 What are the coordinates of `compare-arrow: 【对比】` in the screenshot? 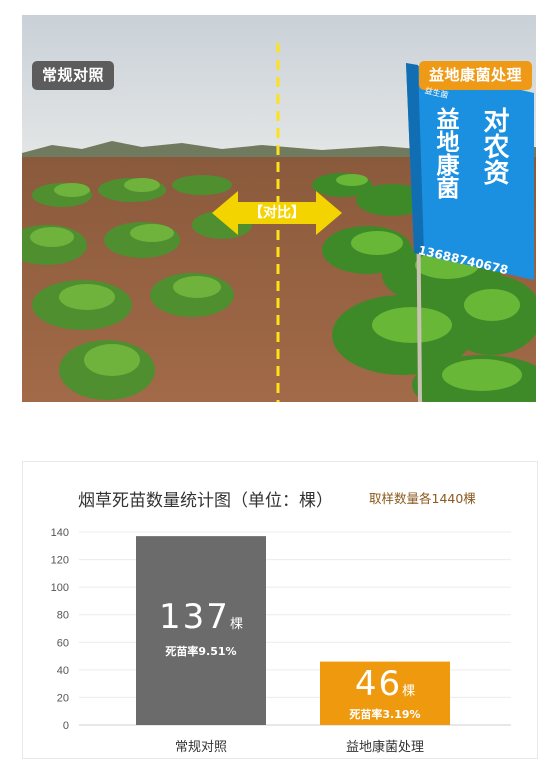 It's located at (277, 213).